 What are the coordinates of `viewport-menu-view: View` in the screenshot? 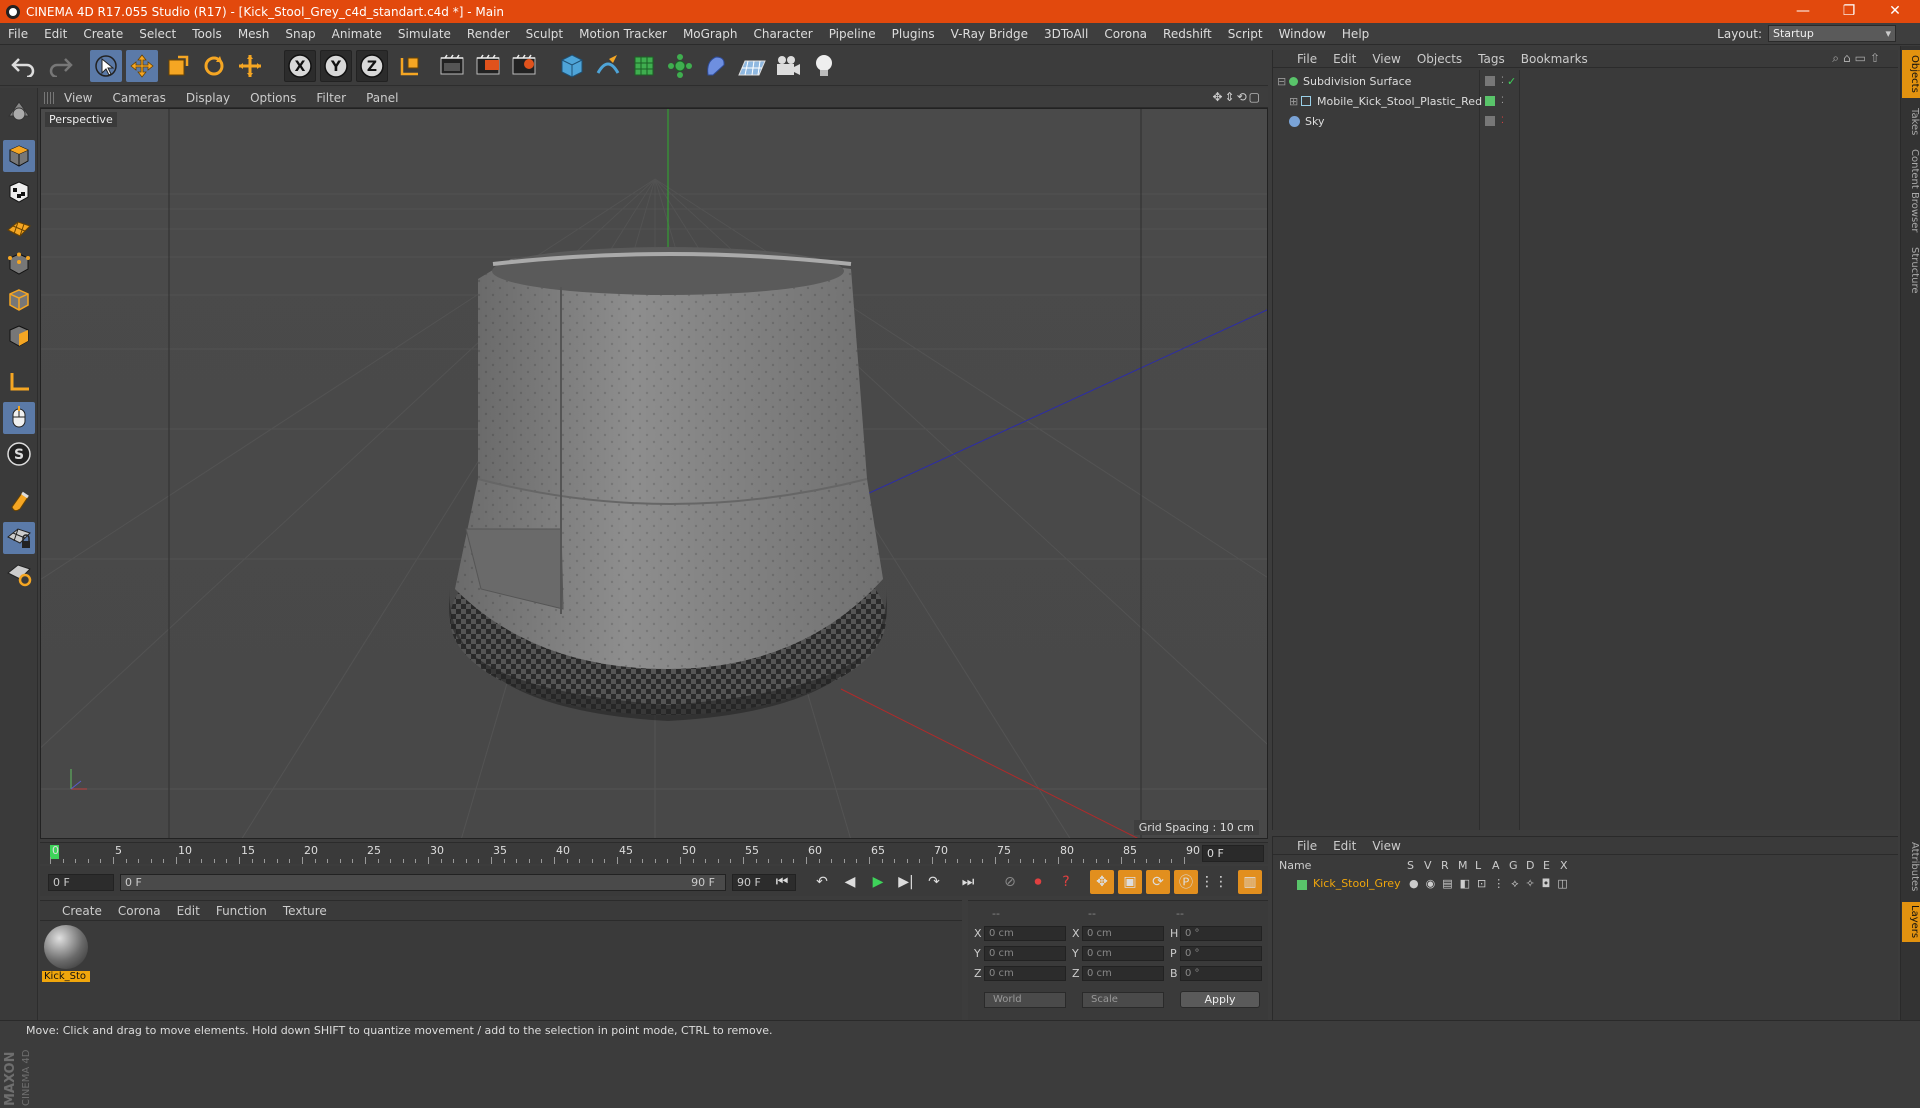 It's located at (78, 98).